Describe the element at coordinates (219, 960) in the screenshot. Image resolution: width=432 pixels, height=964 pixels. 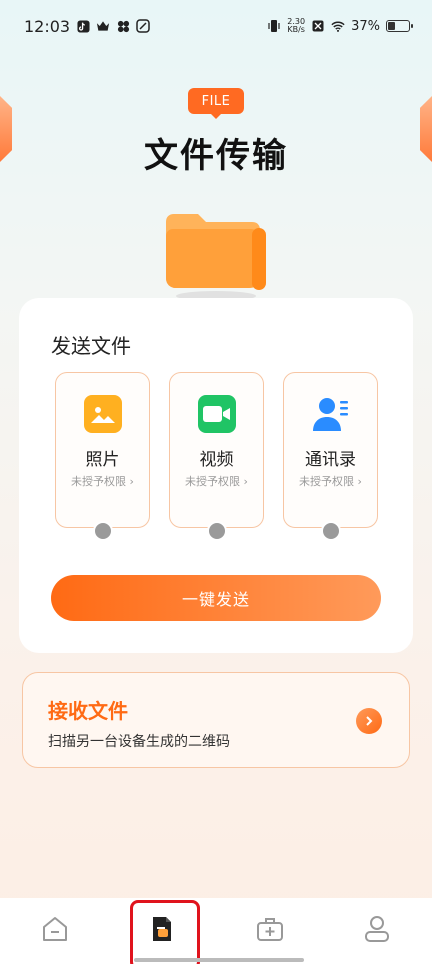
I see `home-indicator` at that location.